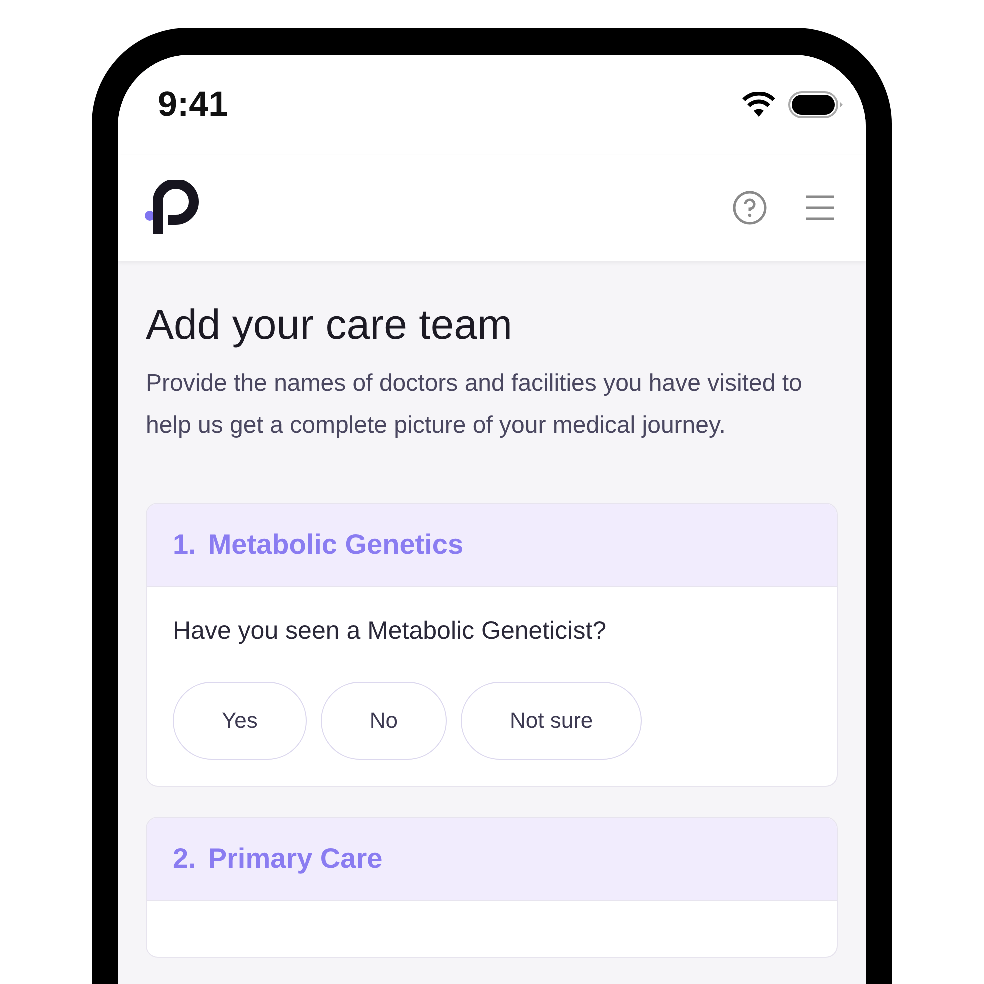 The image size is (984, 984). Describe the element at coordinates (820, 208) in the screenshot. I see `menu-icon` at that location.